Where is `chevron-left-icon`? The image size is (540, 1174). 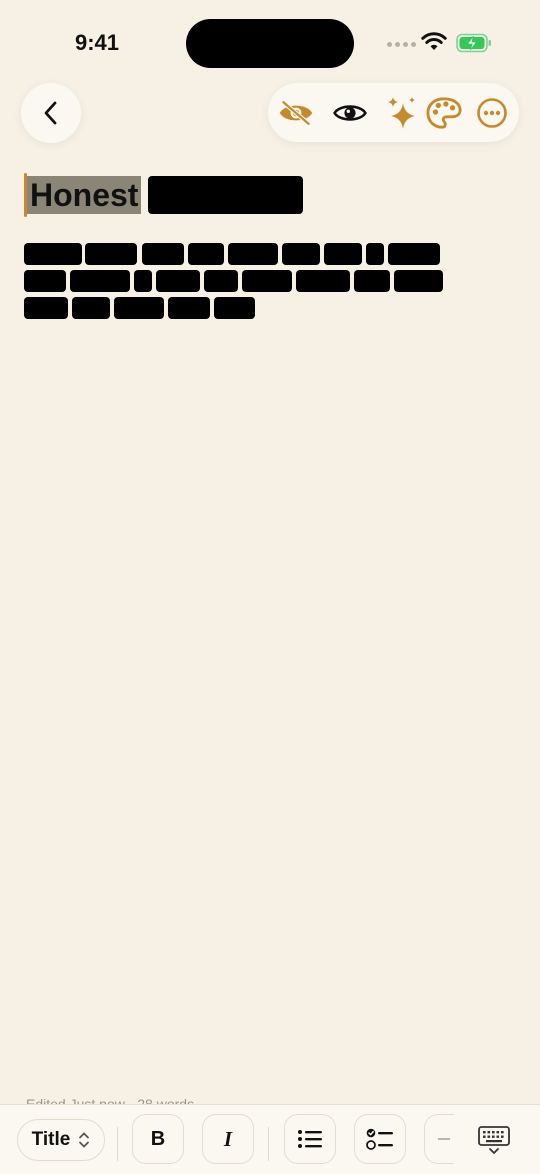
chevron-left-icon is located at coordinates (50, 113).